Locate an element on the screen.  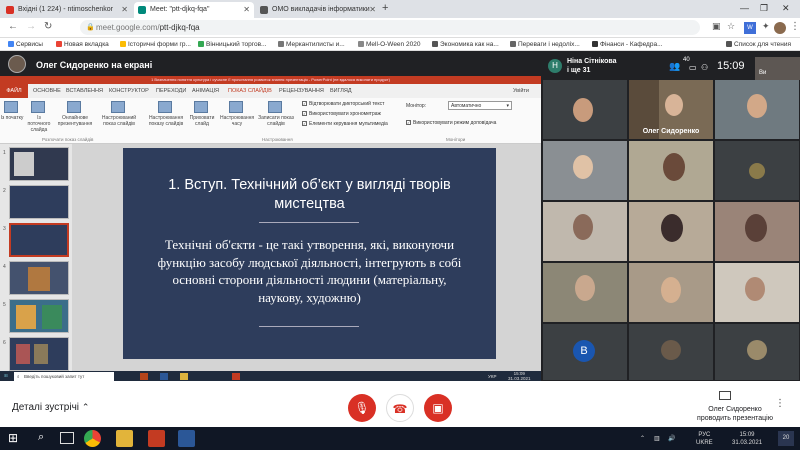
network-icon: ▥ is located at coordinates (657, 438).